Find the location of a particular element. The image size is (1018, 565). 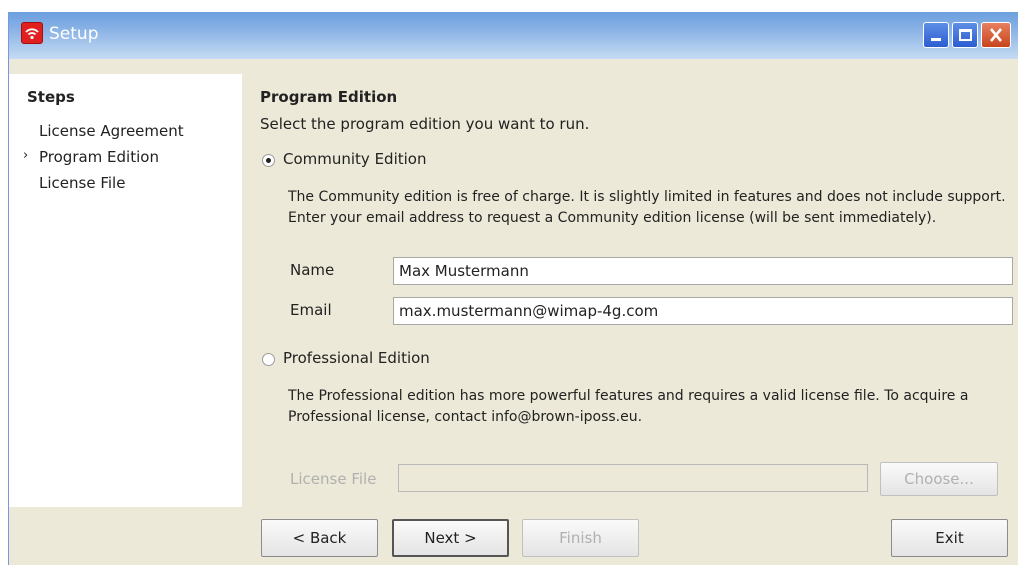

close-button is located at coordinates (996, 35).